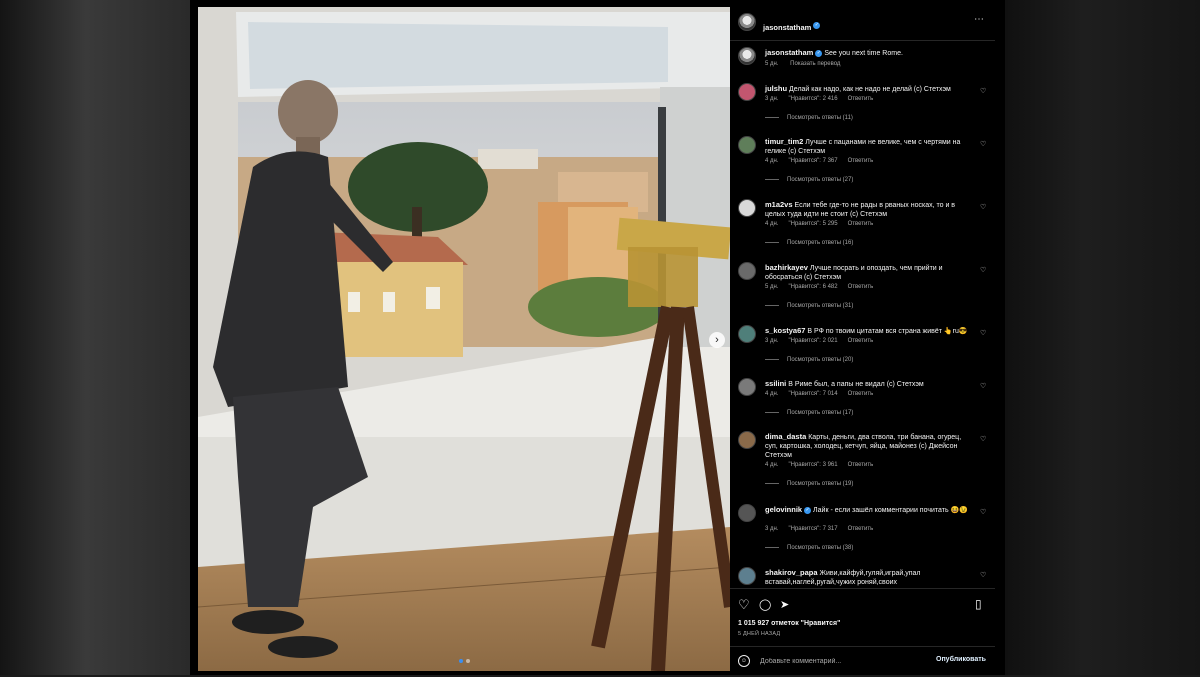 The width and height of the screenshot is (1200, 677). Describe the element at coordinates (862, 20) in the screenshot. I see `post-header: jasonstatham ✓ ⋯` at that location.